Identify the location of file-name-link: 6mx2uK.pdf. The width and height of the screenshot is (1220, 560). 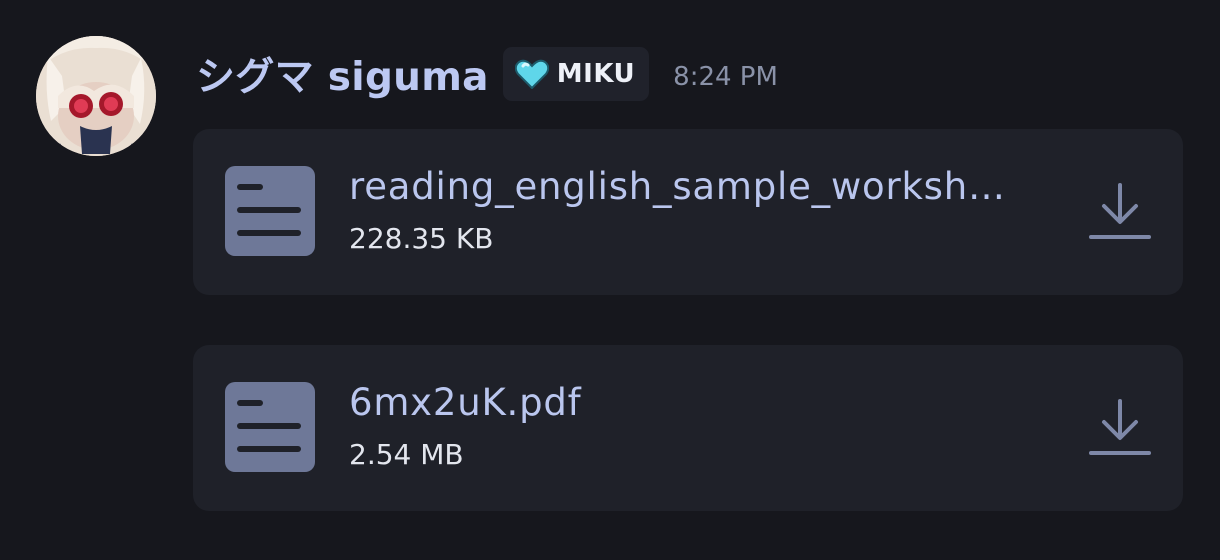
(709, 402).